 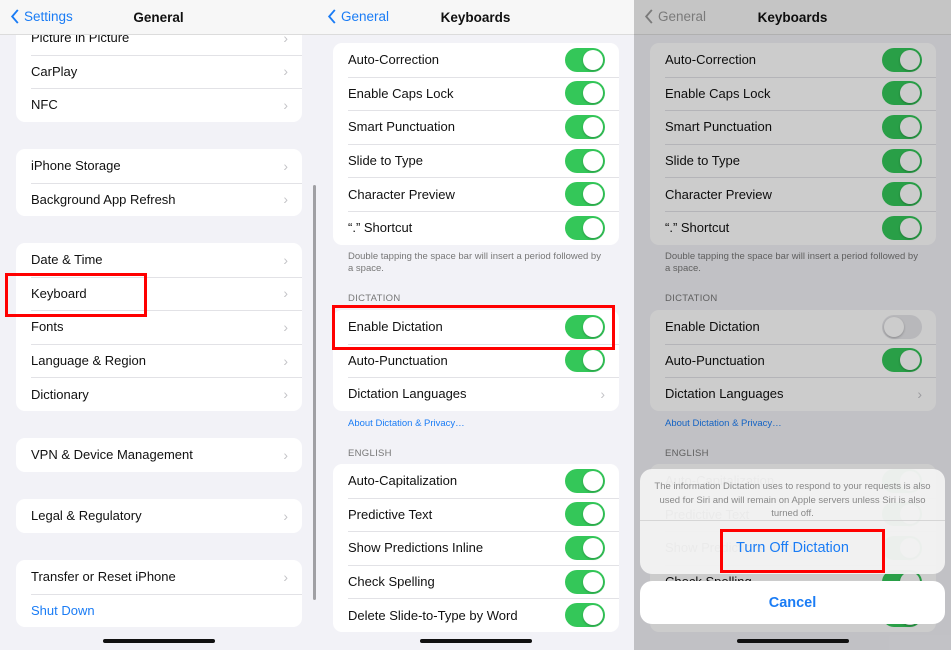 I want to click on row-label: Predictive Text, so click(x=390, y=514).